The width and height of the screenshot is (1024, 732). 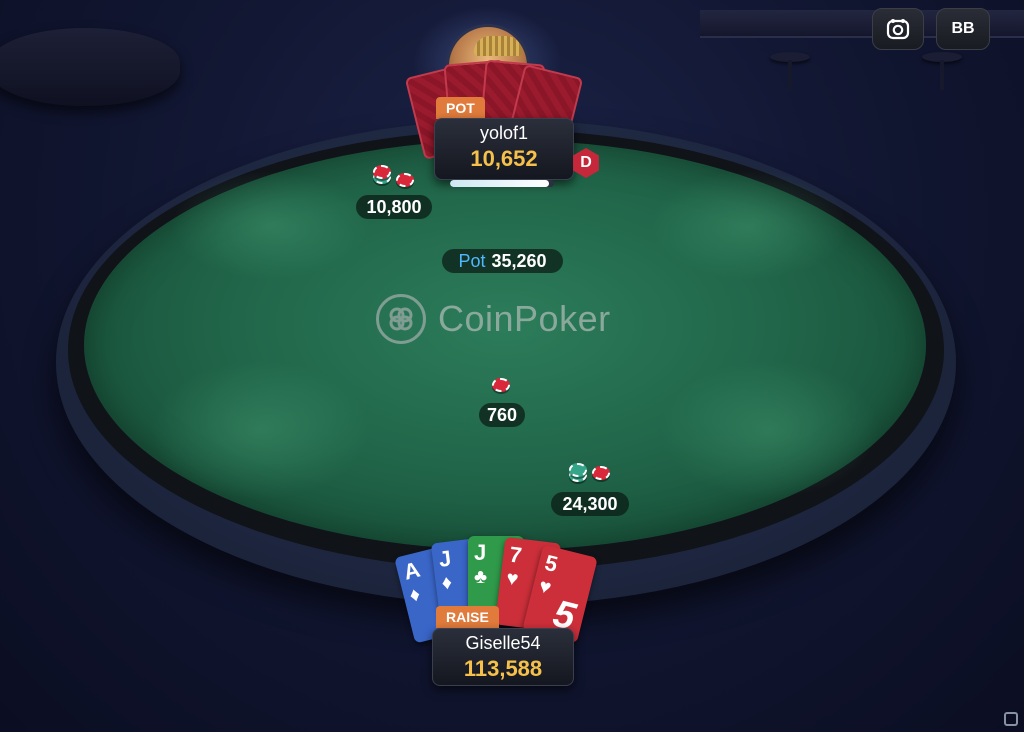 What do you see at coordinates (467, 617) in the screenshot?
I see `hero-action-tag: RAISE` at bounding box center [467, 617].